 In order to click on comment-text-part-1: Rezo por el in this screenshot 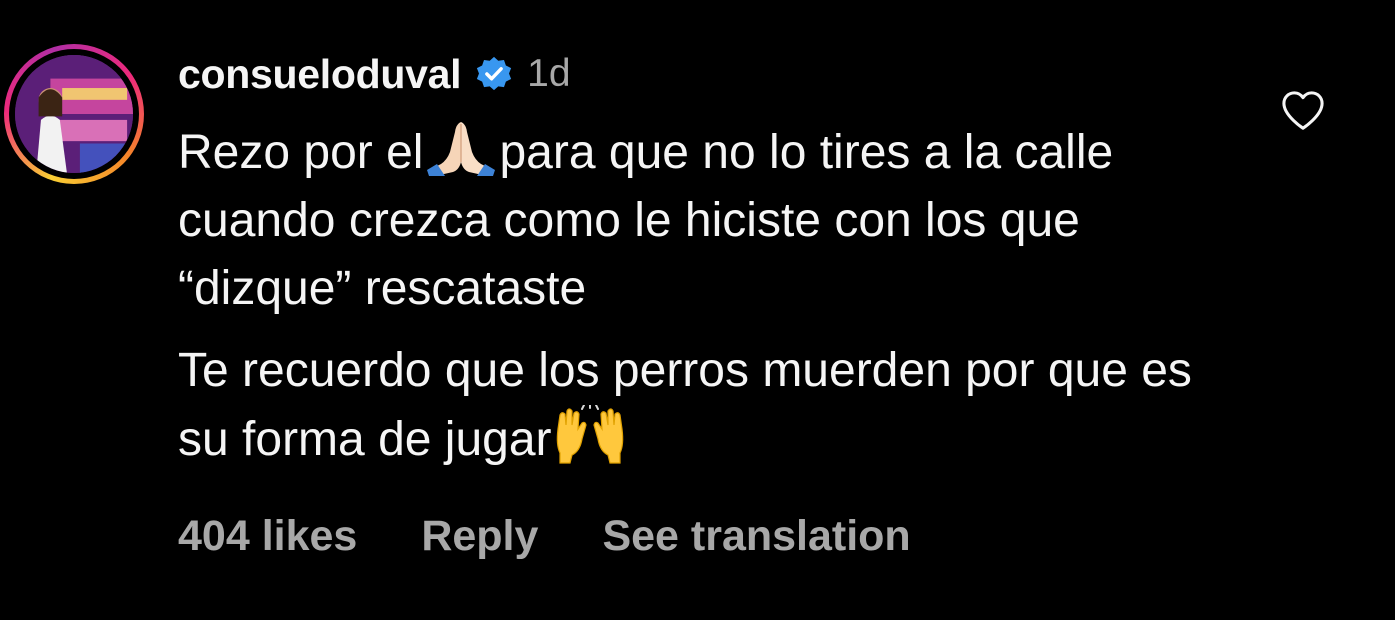, I will do `click(301, 152)`.